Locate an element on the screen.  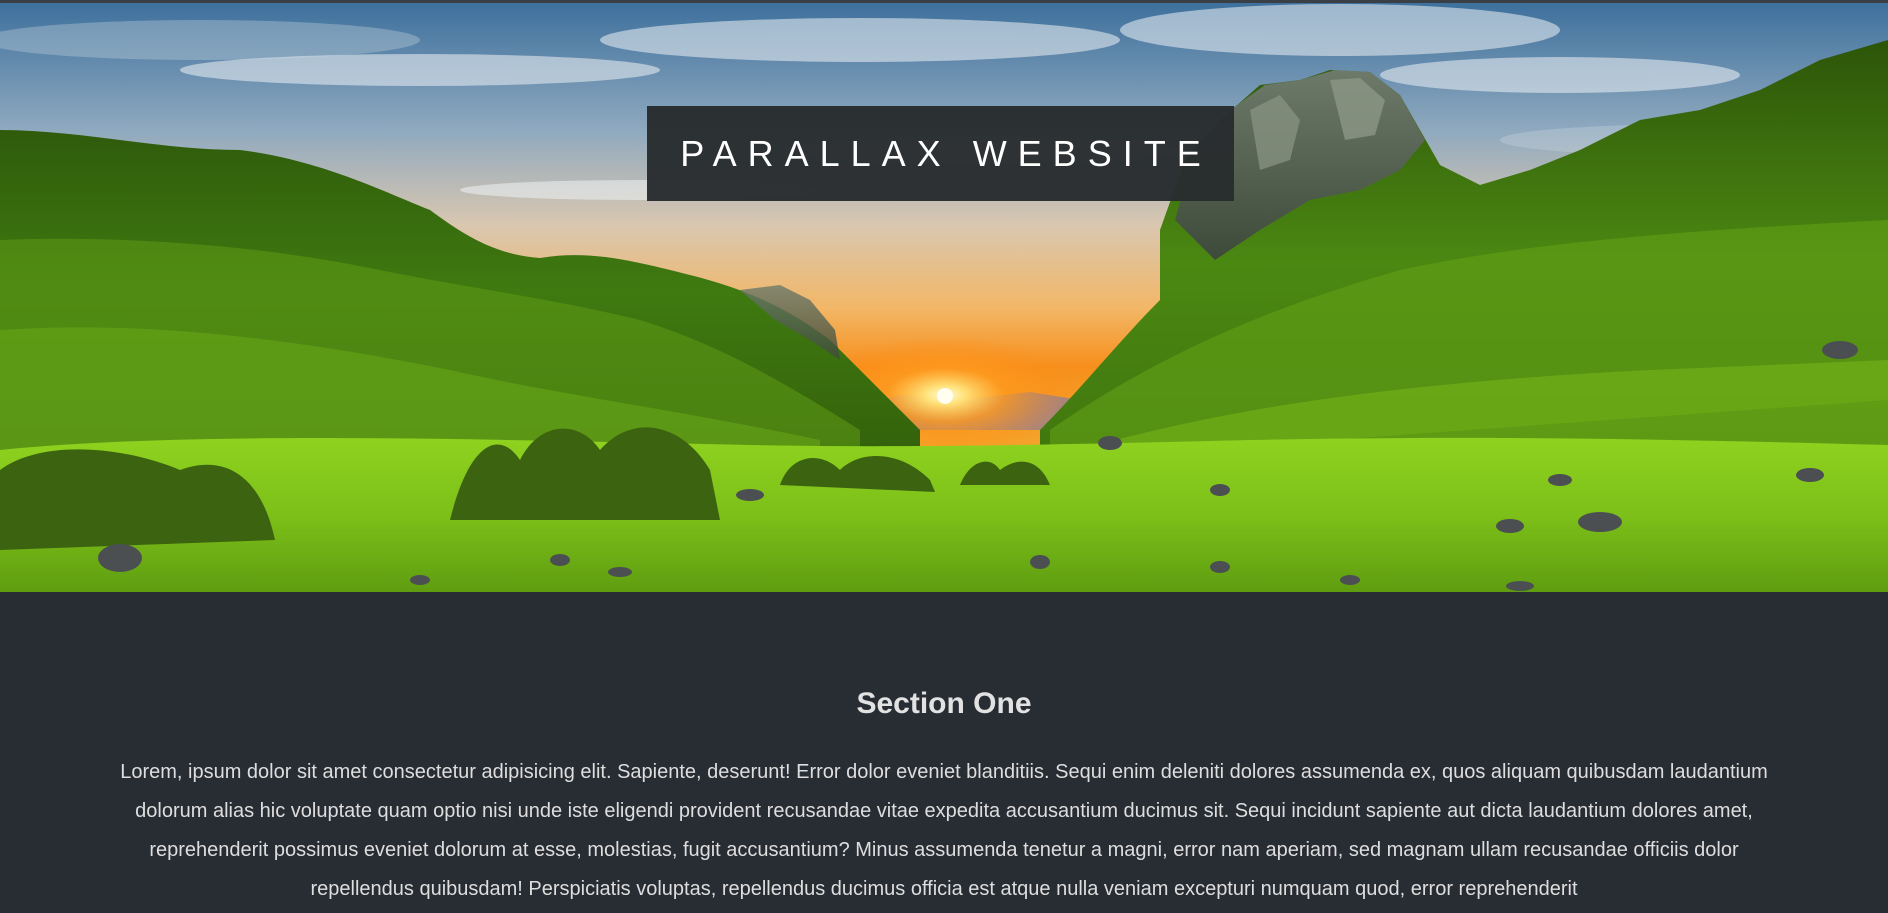
hero-title: PARALLAX WEBSITE is located at coordinates (946, 153).